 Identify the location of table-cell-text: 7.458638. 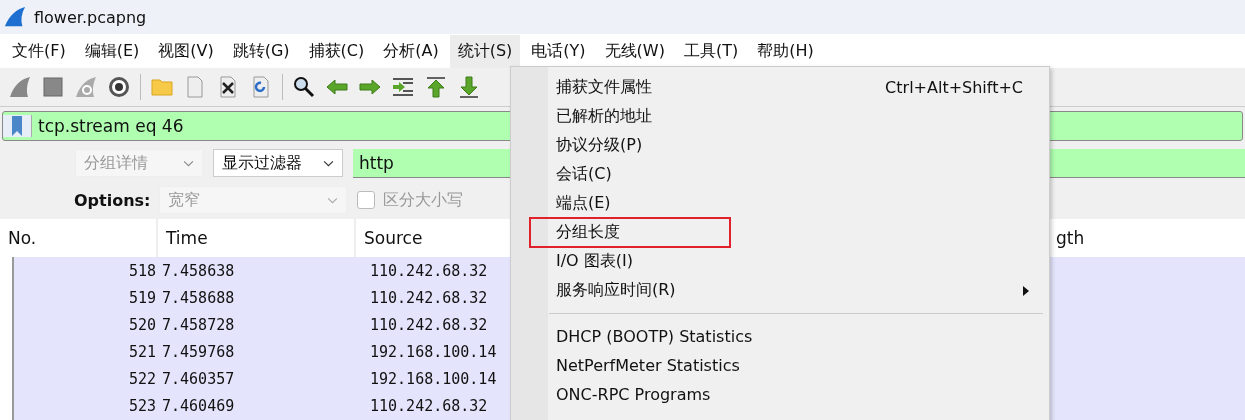
(198, 270).